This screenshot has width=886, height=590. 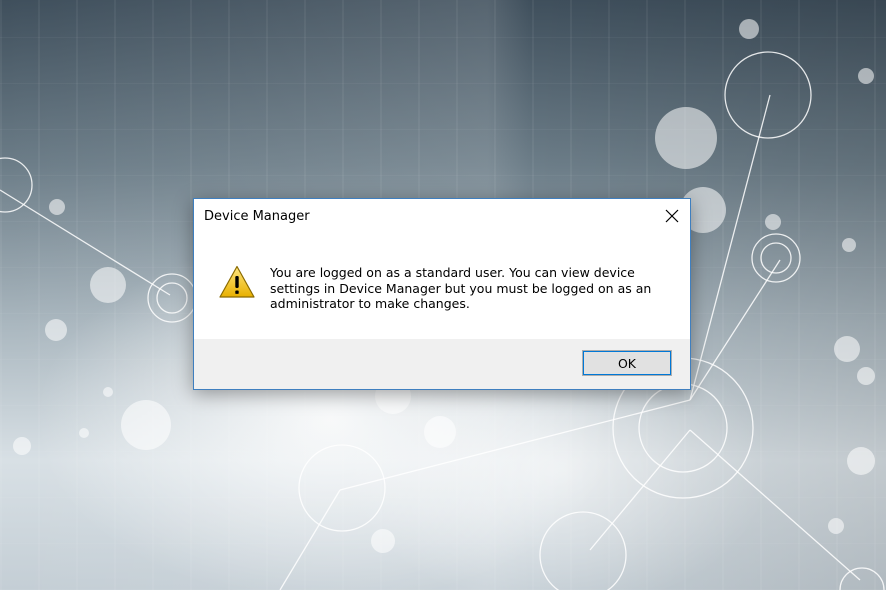 What do you see at coordinates (237, 281) in the screenshot?
I see `warning-icon` at bounding box center [237, 281].